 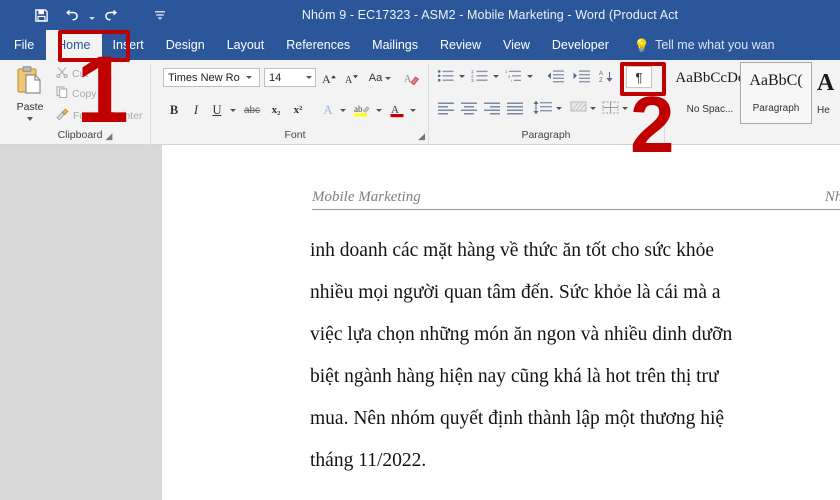 I want to click on increase-indent-button, so click(x=581, y=76).